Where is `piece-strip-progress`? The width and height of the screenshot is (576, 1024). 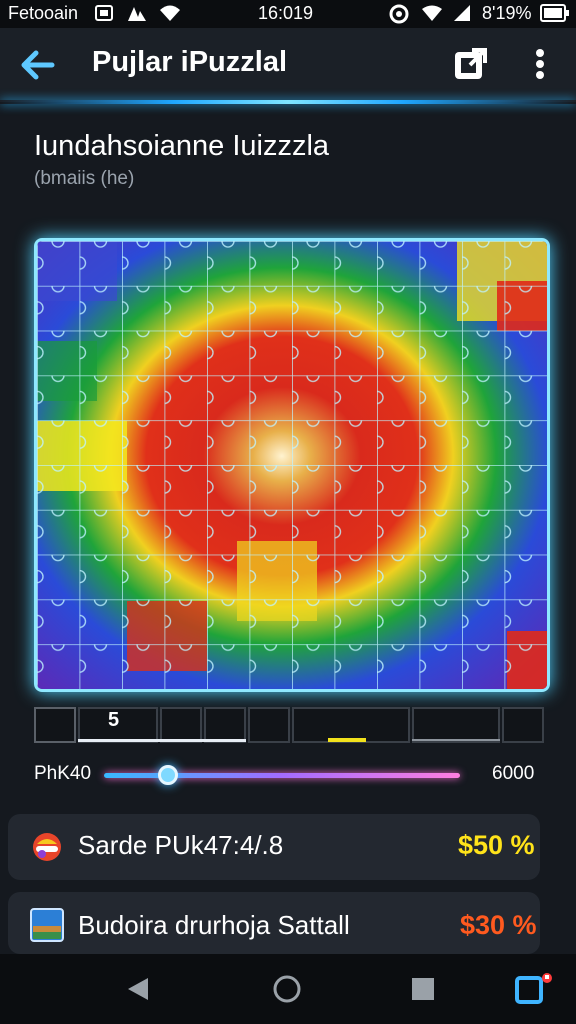 piece-strip-progress is located at coordinates (162, 740).